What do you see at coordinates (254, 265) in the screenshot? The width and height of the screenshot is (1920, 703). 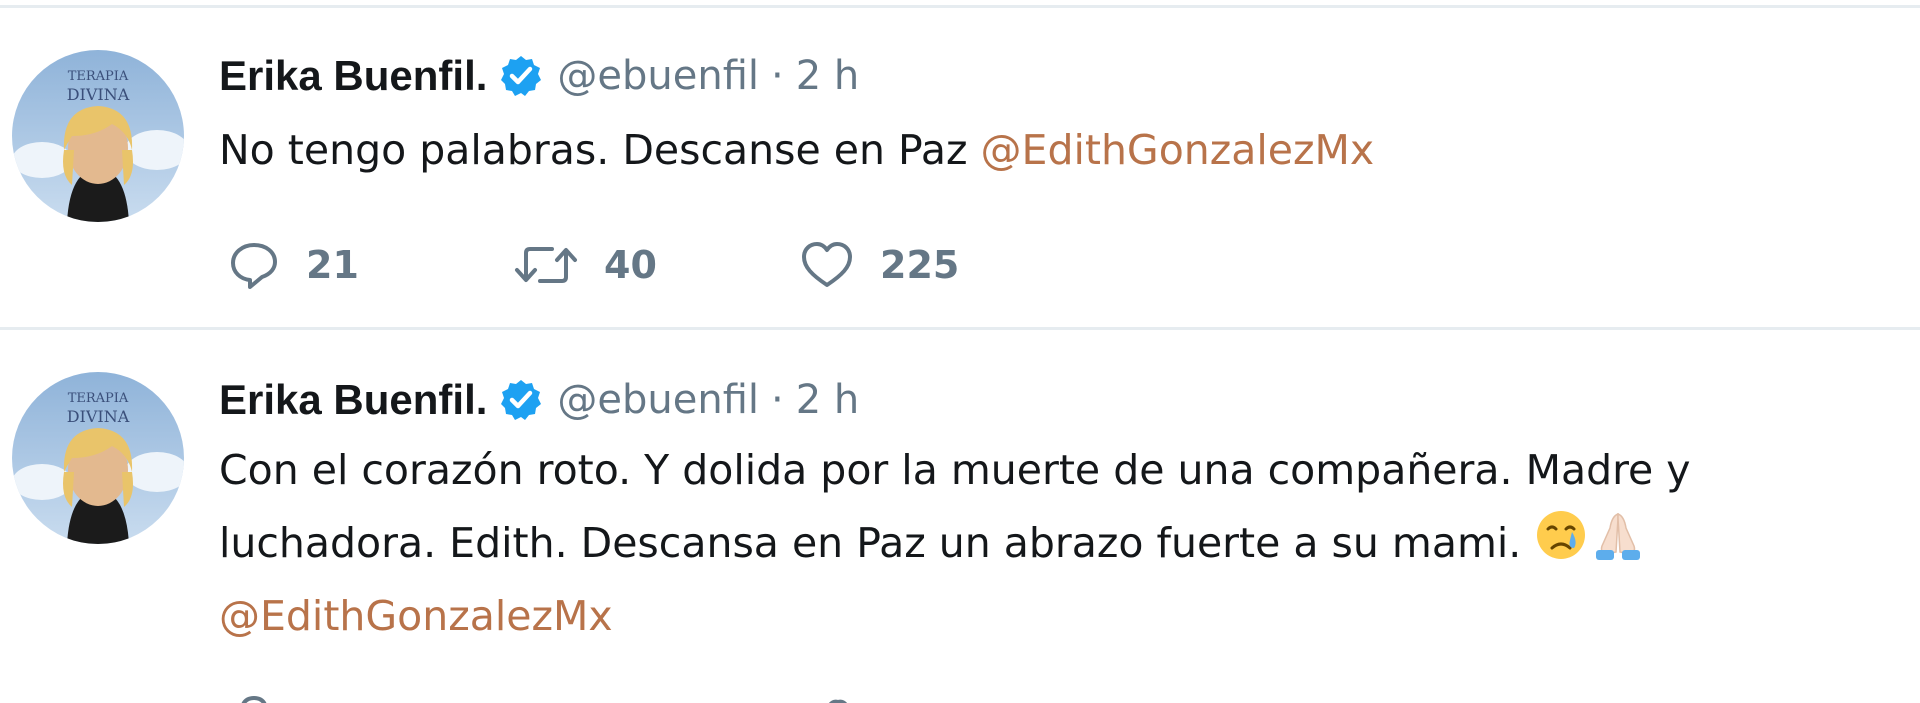 I see `reply-icon` at bounding box center [254, 265].